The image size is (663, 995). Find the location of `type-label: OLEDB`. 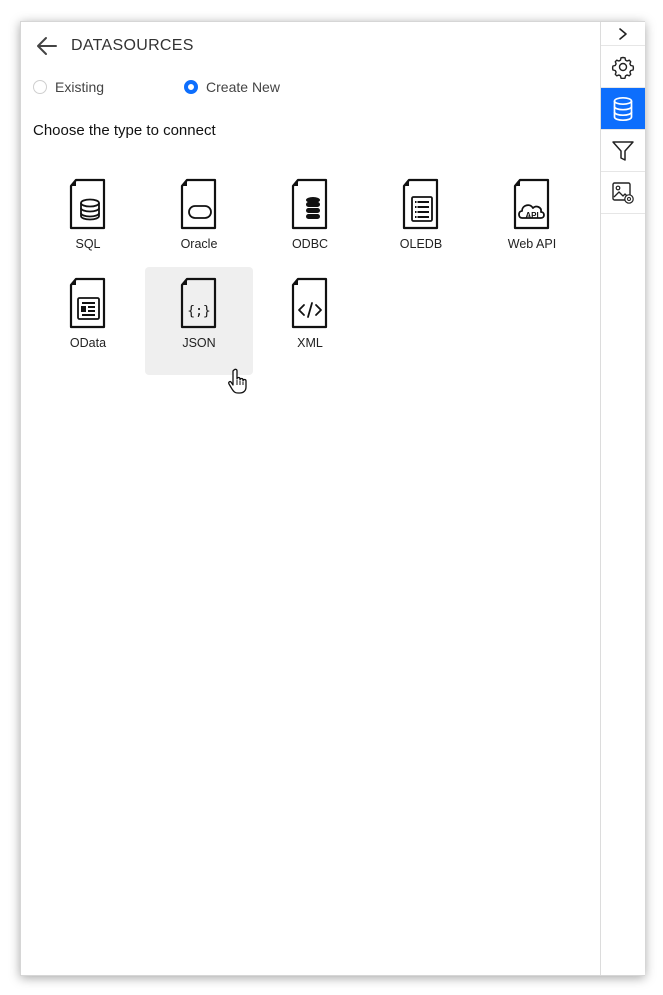

type-label: OLEDB is located at coordinates (421, 244).